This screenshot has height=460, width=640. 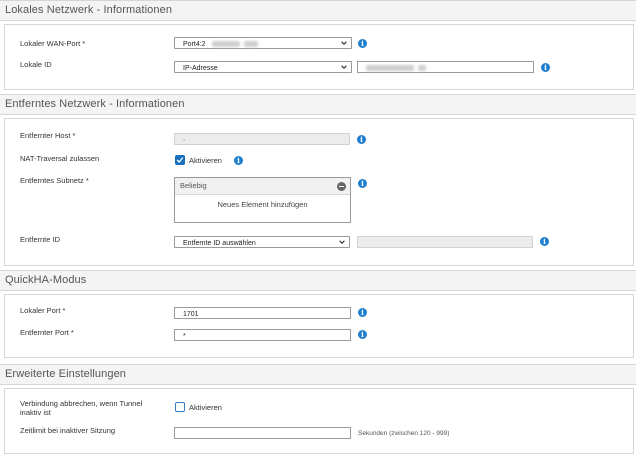 I want to click on disconnect-checkbox-label: Aktivieren, so click(x=205, y=407).